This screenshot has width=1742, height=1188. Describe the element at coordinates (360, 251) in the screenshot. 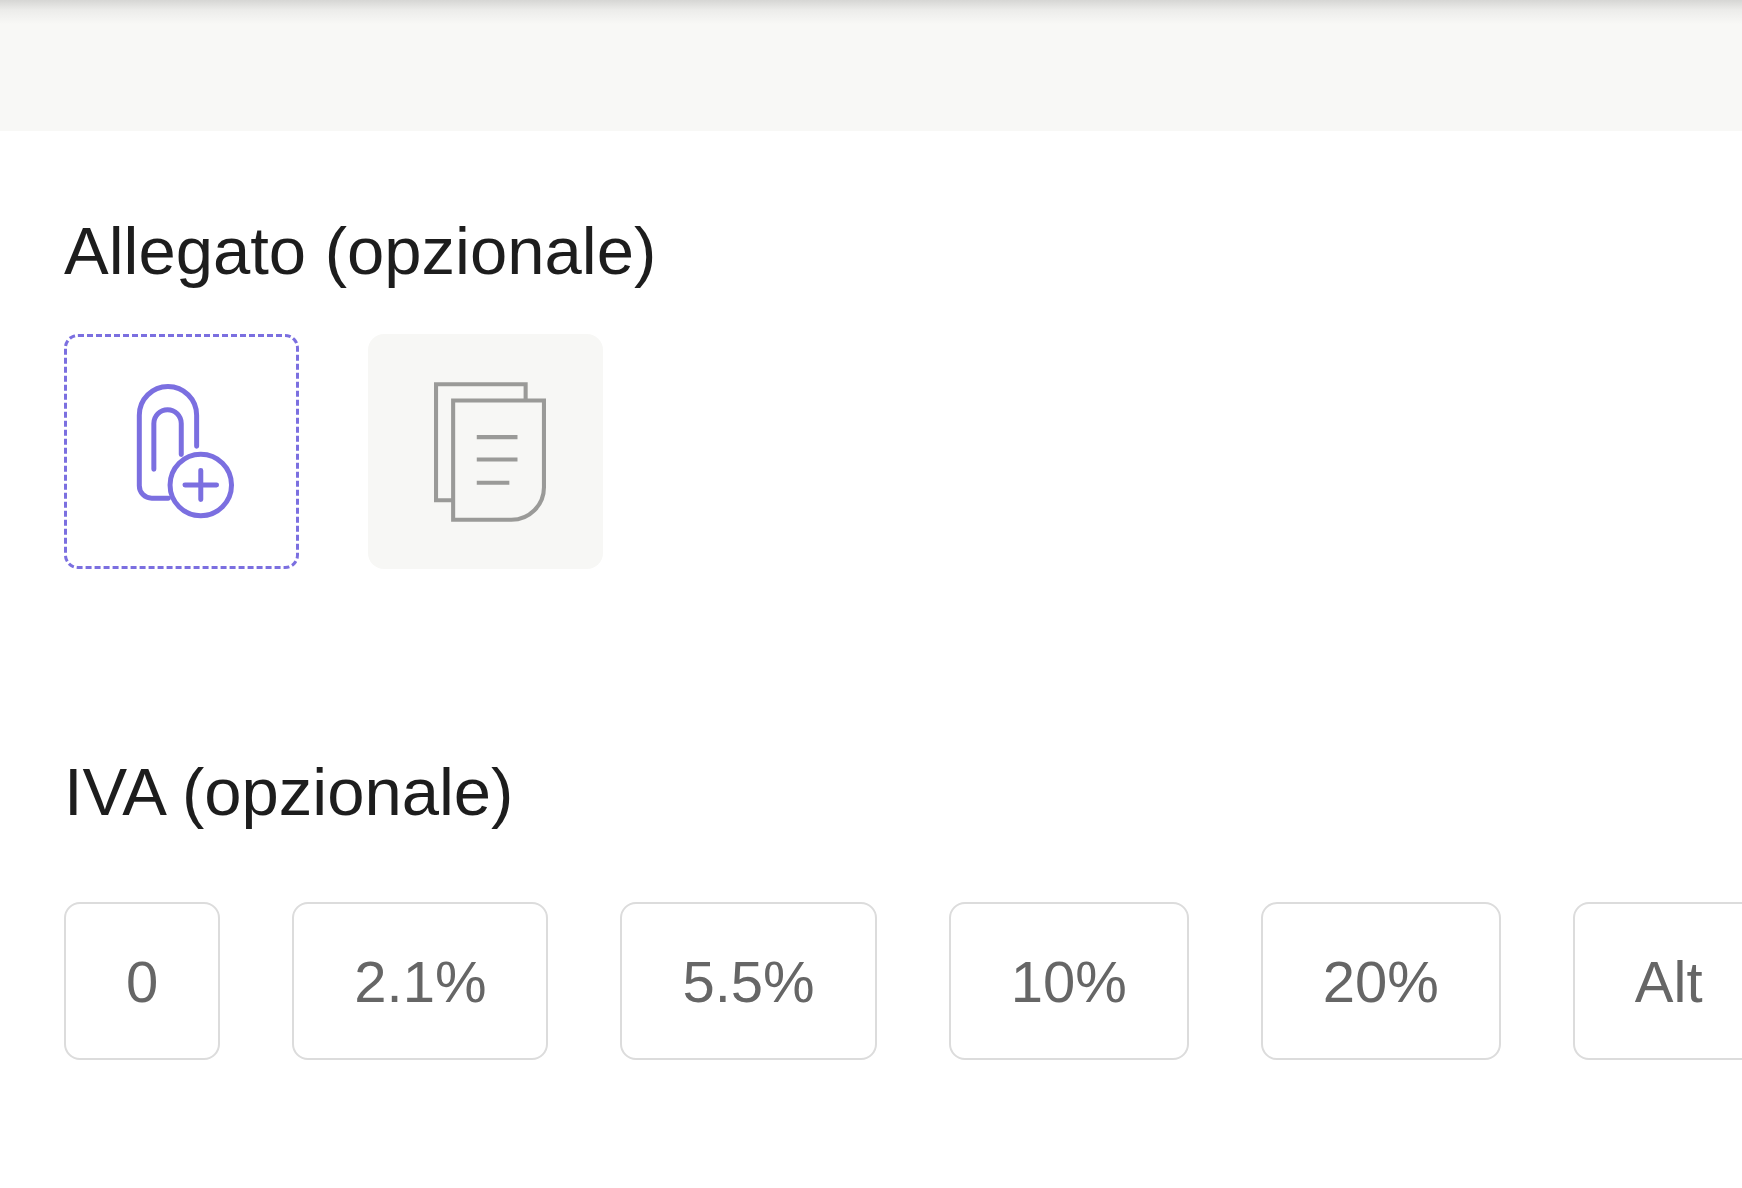

I see `section-title: Allegato (opzionale)` at that location.